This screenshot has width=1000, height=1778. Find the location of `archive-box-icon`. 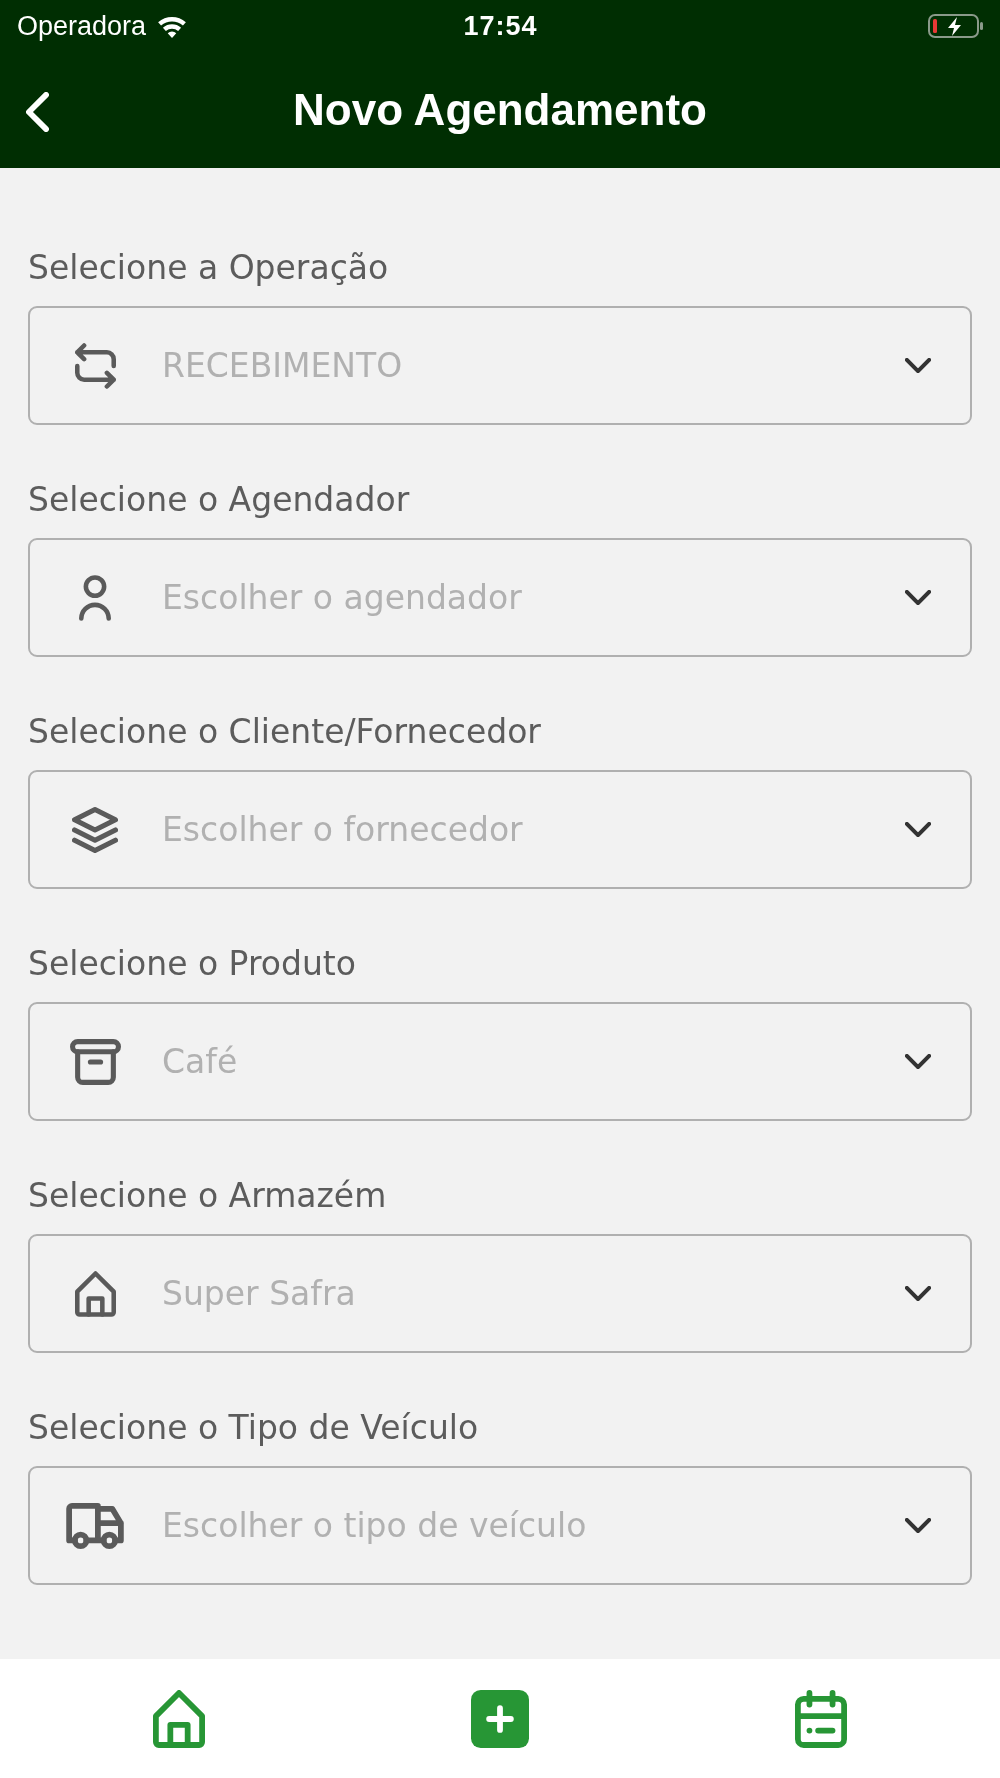

archive-box-icon is located at coordinates (95, 1061).